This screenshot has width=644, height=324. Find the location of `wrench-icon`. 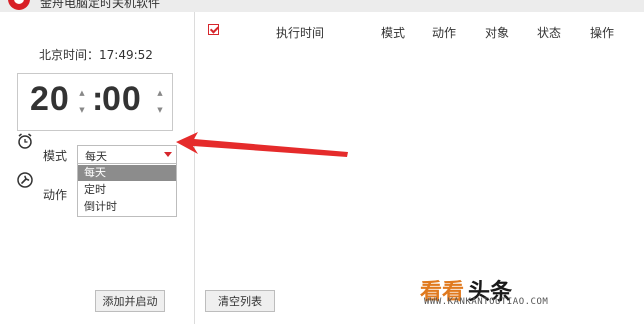

wrench-icon is located at coordinates (25, 180).